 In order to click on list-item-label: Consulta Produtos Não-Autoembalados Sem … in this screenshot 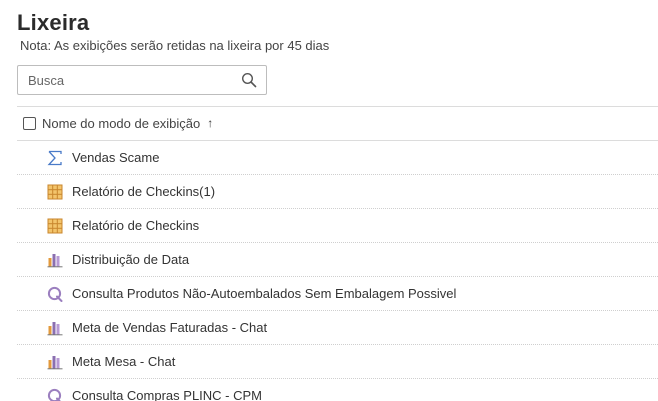, I will do `click(264, 293)`.